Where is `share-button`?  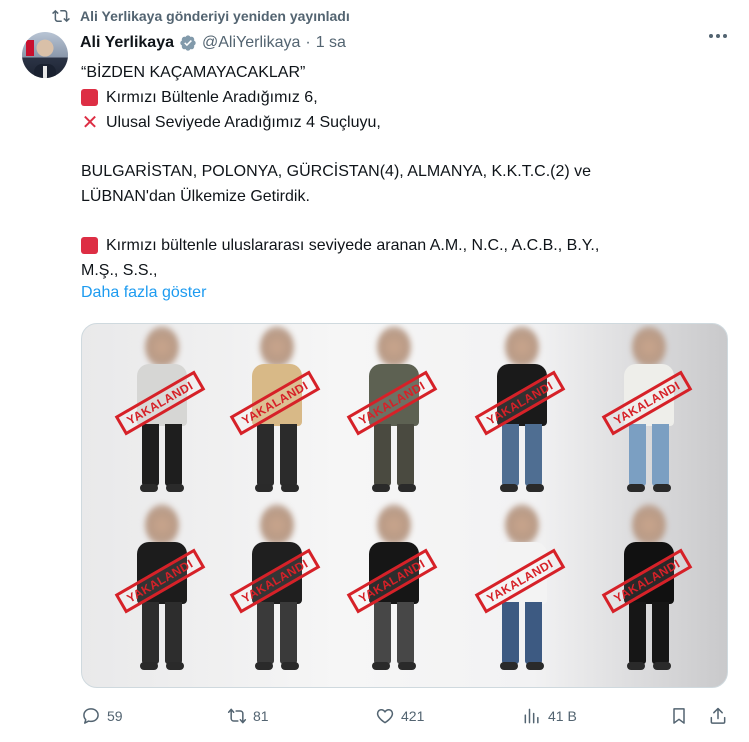
share-button is located at coordinates (718, 716).